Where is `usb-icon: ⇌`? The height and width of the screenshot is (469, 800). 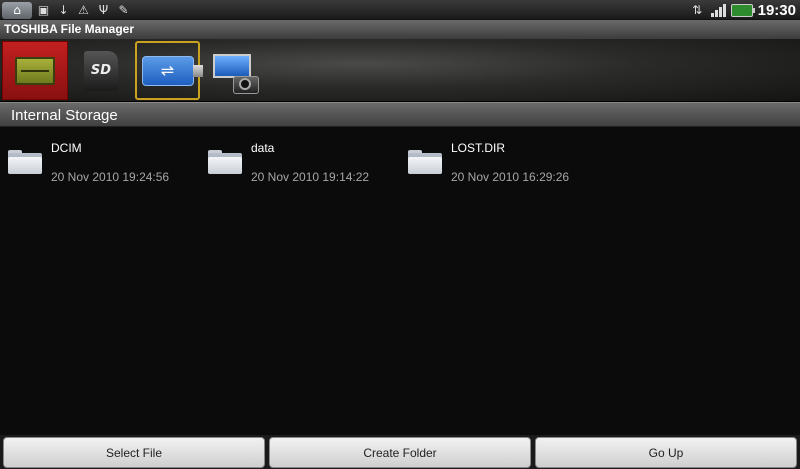 usb-icon: ⇌ is located at coordinates (172, 70).